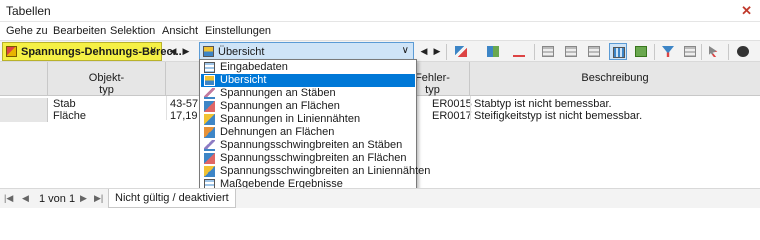  What do you see at coordinates (308, 80) in the screenshot?
I see `dropdown-item-uebersicht: Übersicht` at bounding box center [308, 80].